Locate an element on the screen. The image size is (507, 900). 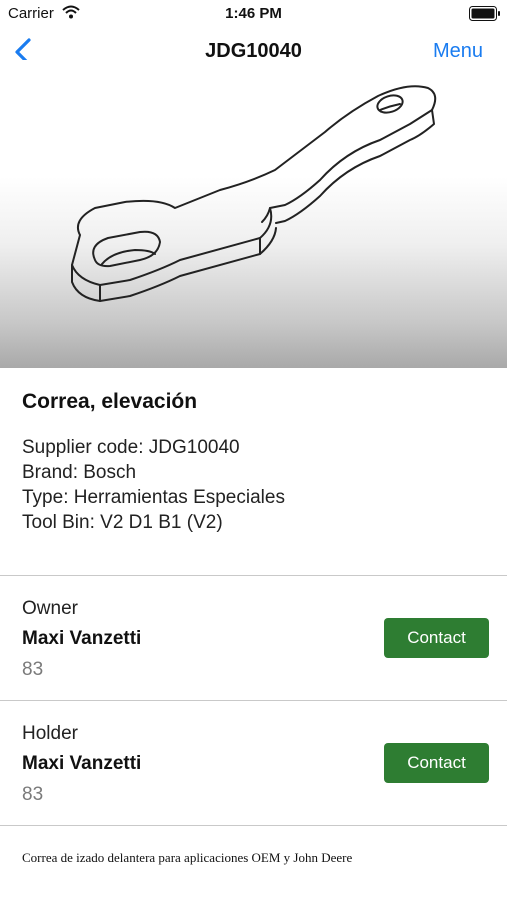
holder-label: Holder is located at coordinates (50, 733).